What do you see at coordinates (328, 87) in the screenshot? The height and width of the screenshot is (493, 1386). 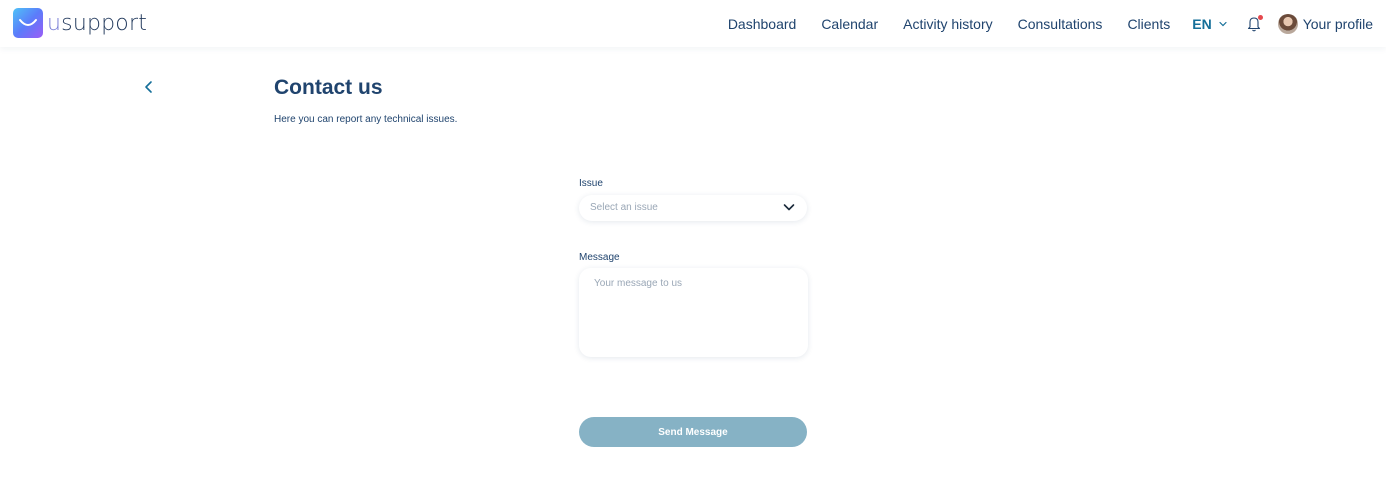 I see `page-title: Contact us` at bounding box center [328, 87].